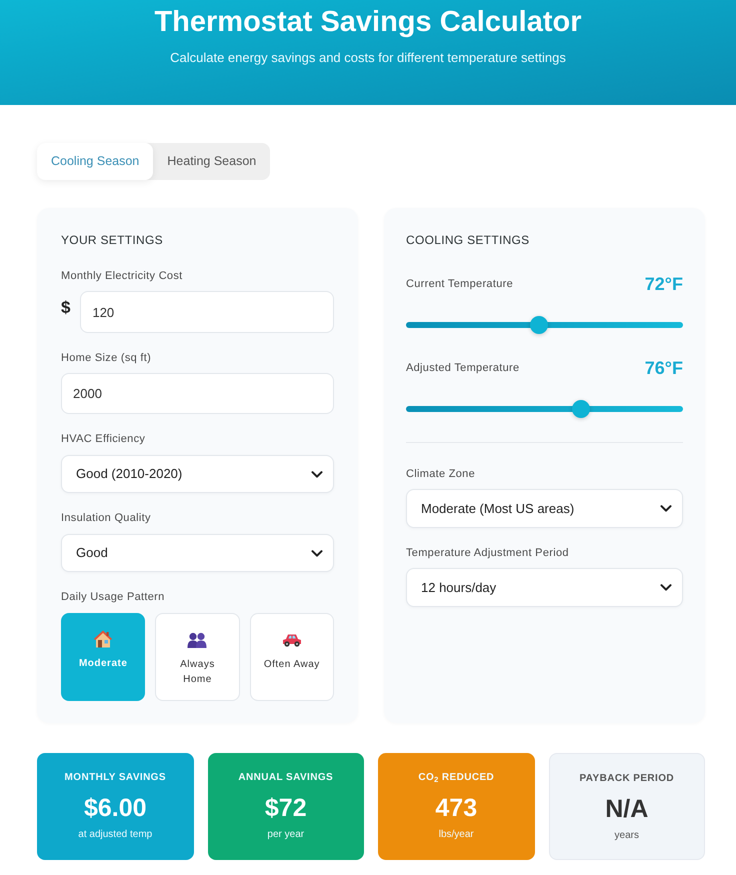 The width and height of the screenshot is (736, 875). What do you see at coordinates (106, 518) in the screenshot?
I see `field-label: Insulation Quality` at bounding box center [106, 518].